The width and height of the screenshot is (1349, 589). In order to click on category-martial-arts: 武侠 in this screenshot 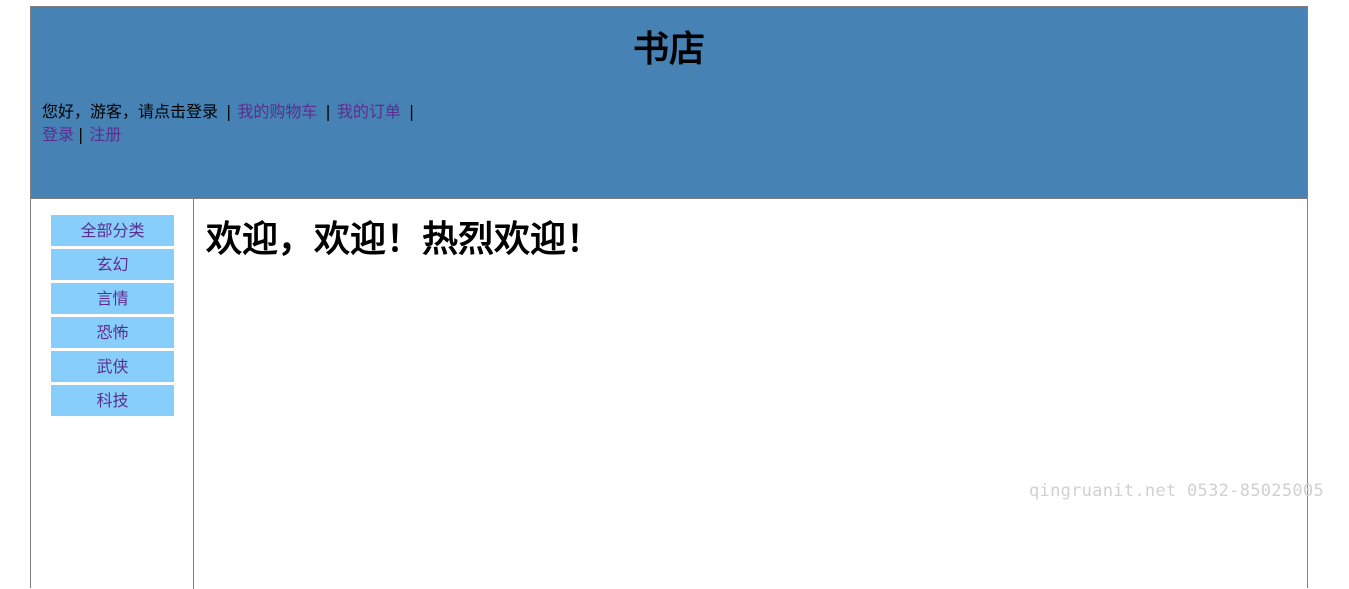, I will do `click(112, 366)`.